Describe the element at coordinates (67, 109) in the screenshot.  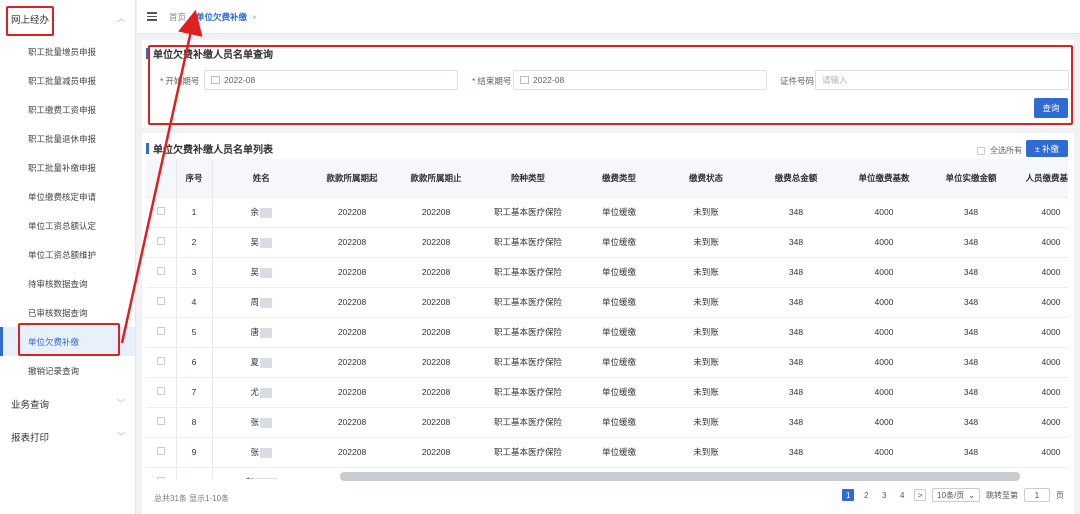
I see `sidebar-item: 职工缴费工资申报` at that location.